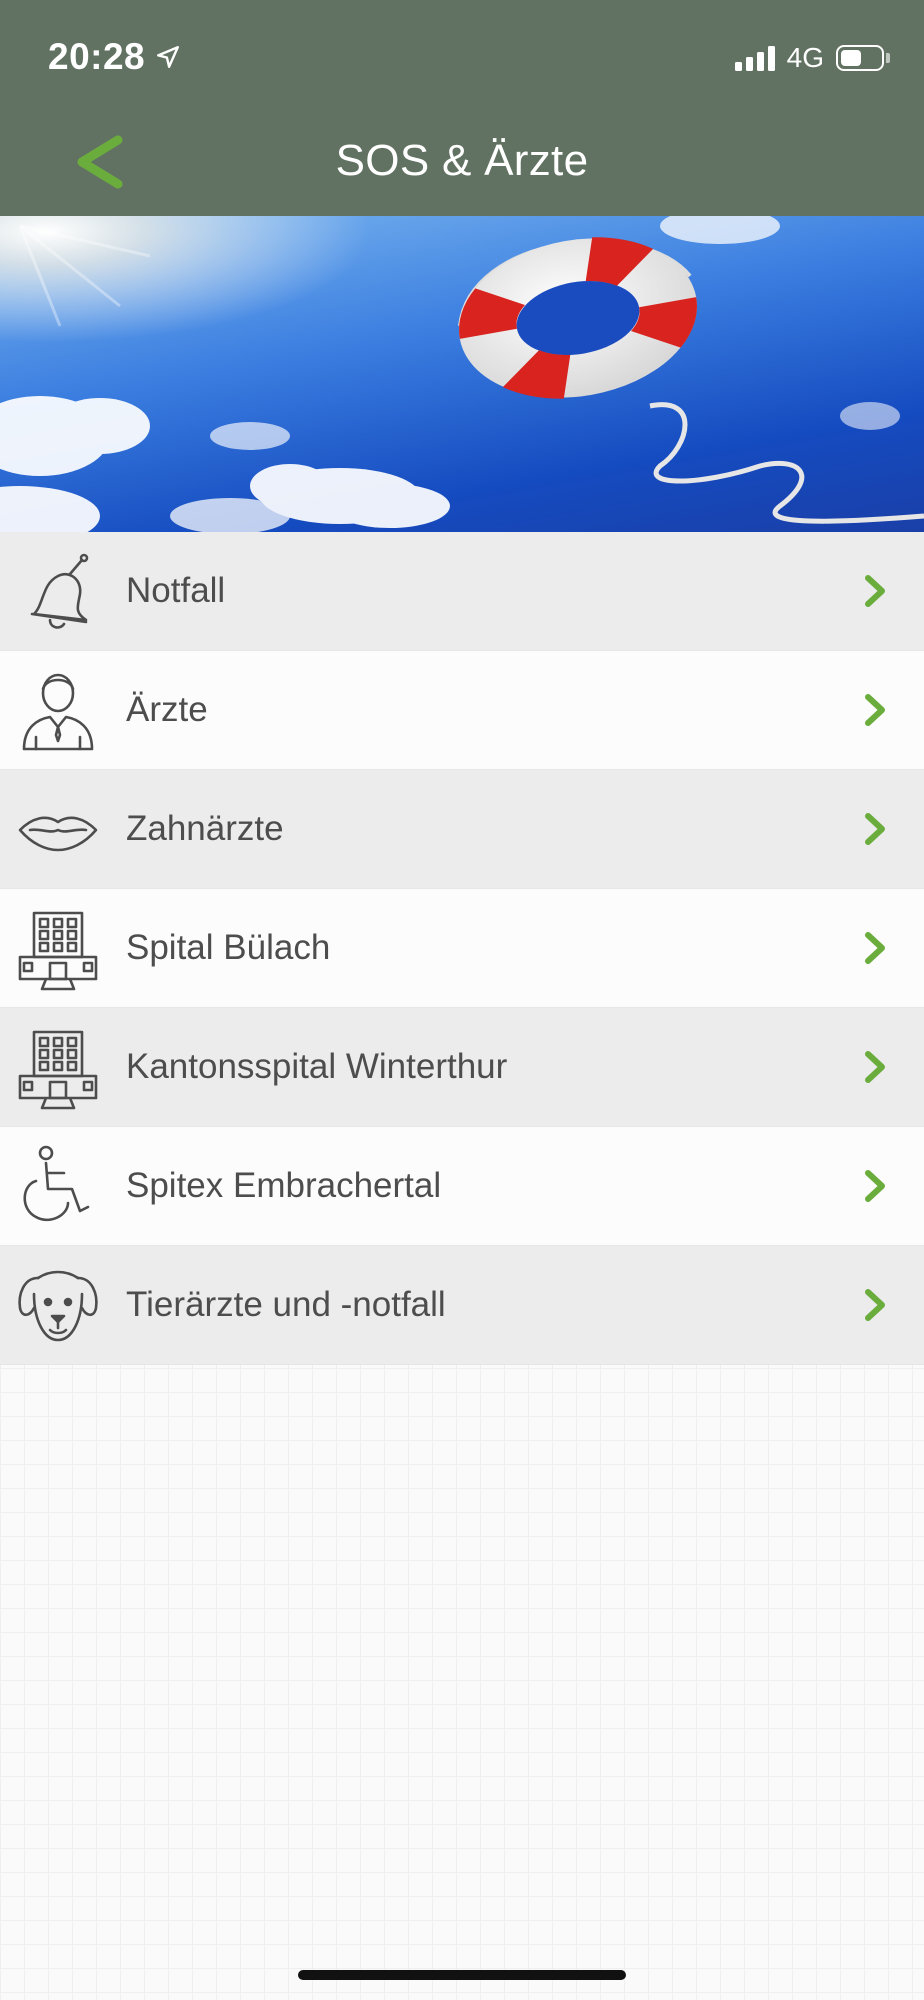 The width and height of the screenshot is (924, 2000). Describe the element at coordinates (888, 58) in the screenshot. I see `battery-cap` at that location.